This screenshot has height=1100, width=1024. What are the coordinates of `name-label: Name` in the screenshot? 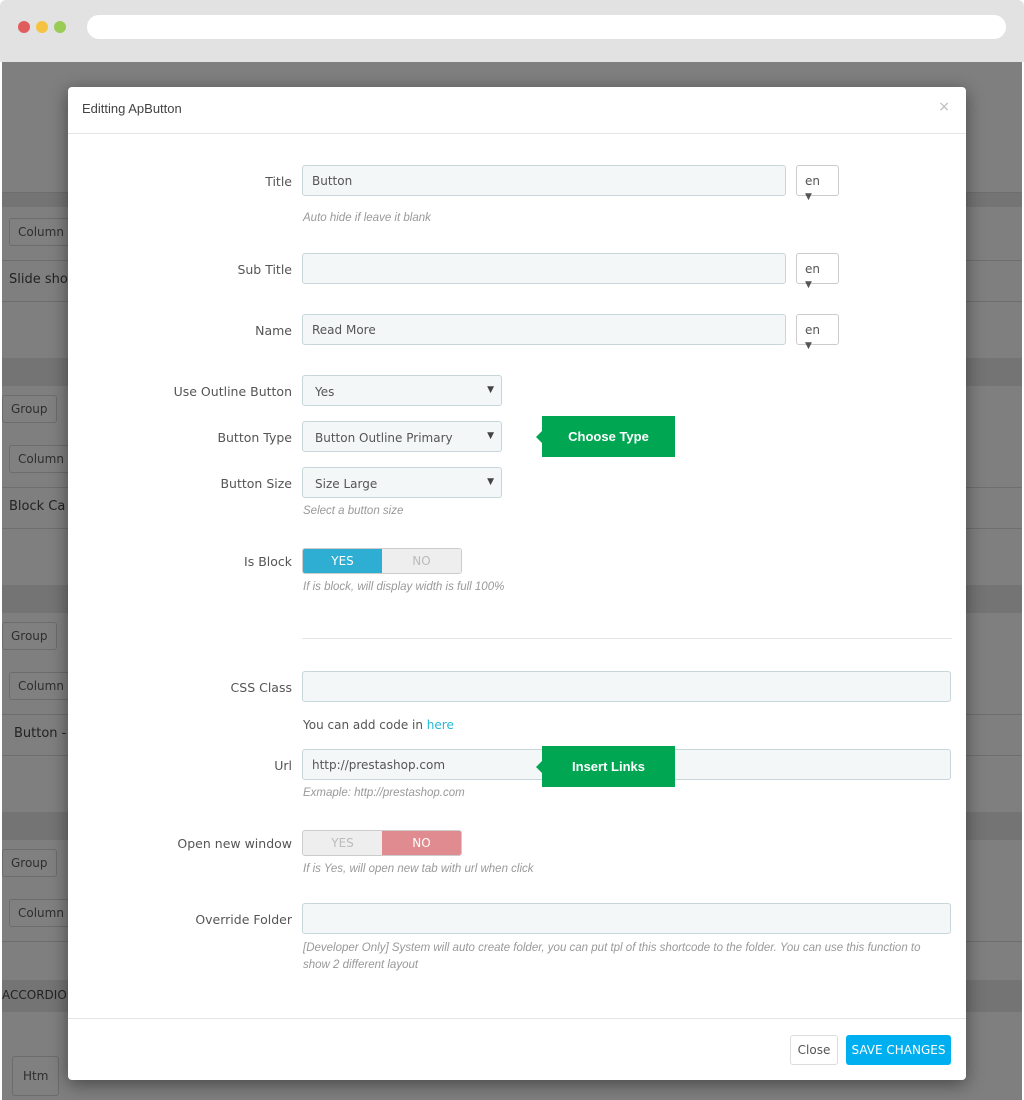 It's located at (273, 330).